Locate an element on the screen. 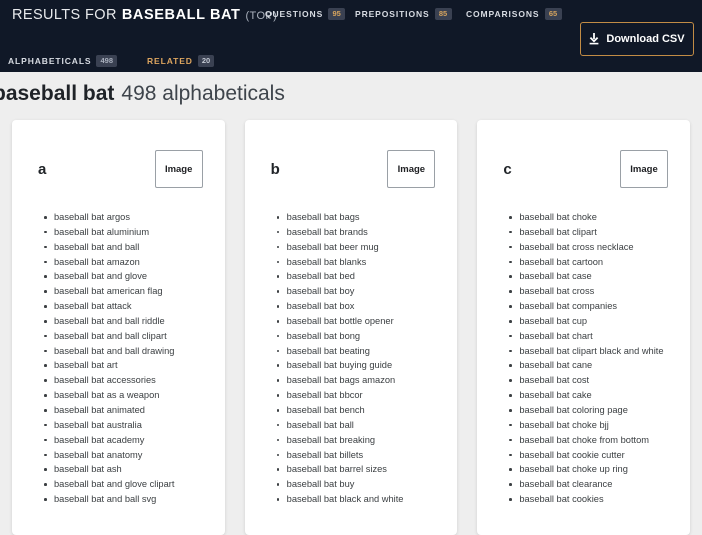 This screenshot has height=535, width=702. metric-prepositions: PREPOSITIONS 85 is located at coordinates (403, 14).